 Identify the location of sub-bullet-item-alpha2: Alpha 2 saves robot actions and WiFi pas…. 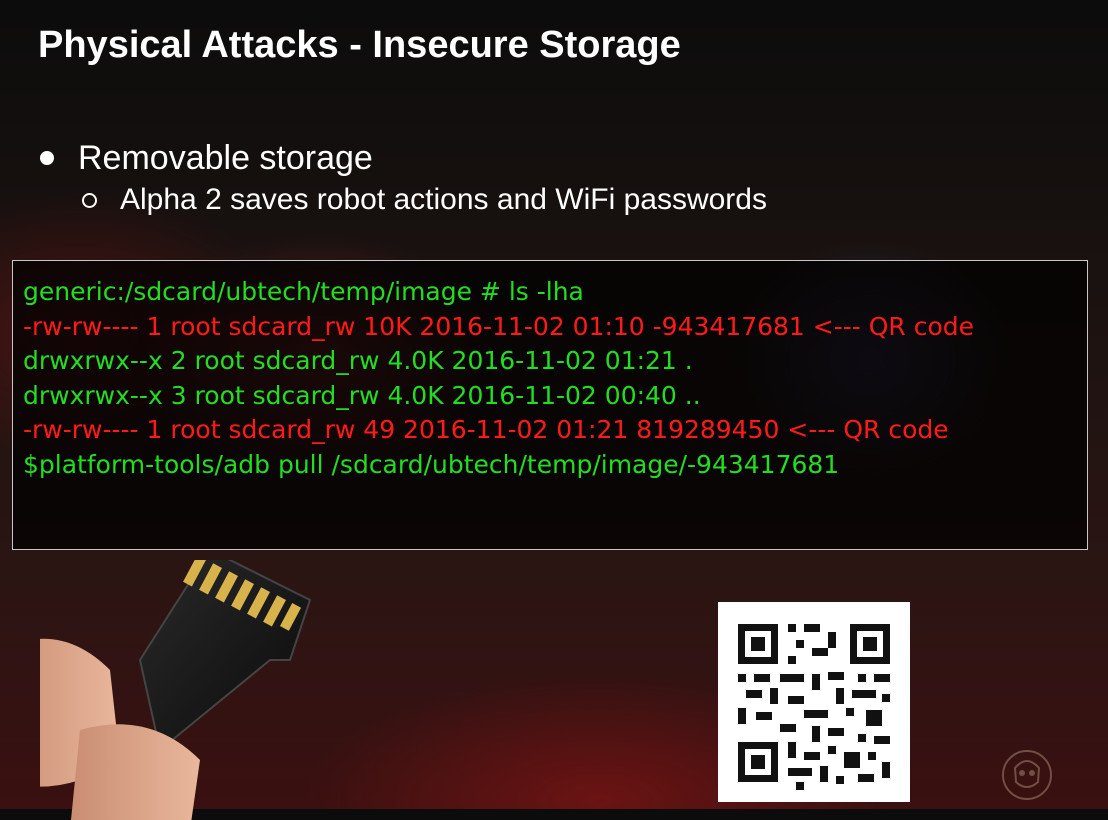
(424, 200).